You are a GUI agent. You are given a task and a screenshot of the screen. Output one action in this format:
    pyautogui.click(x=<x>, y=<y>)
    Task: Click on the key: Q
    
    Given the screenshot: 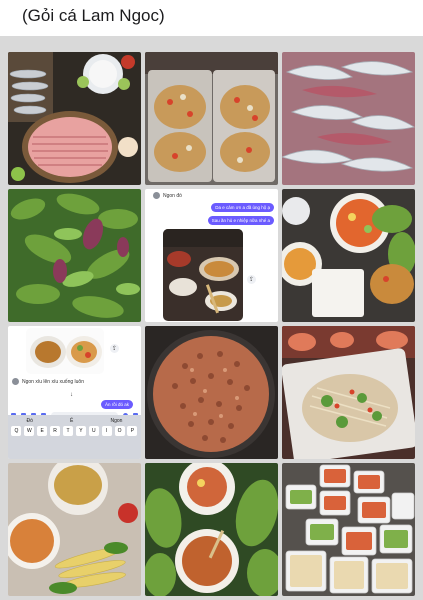 What is the action you would take?
    pyautogui.click(x=16, y=431)
    